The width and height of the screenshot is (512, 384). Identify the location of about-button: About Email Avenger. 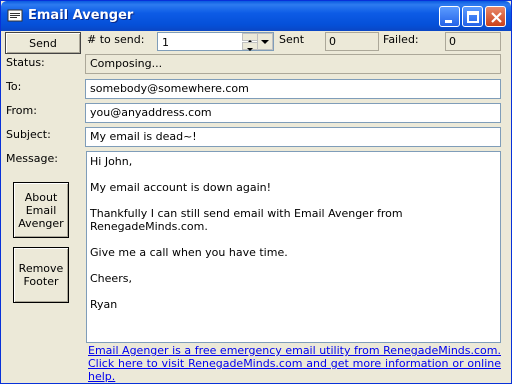
(41, 210).